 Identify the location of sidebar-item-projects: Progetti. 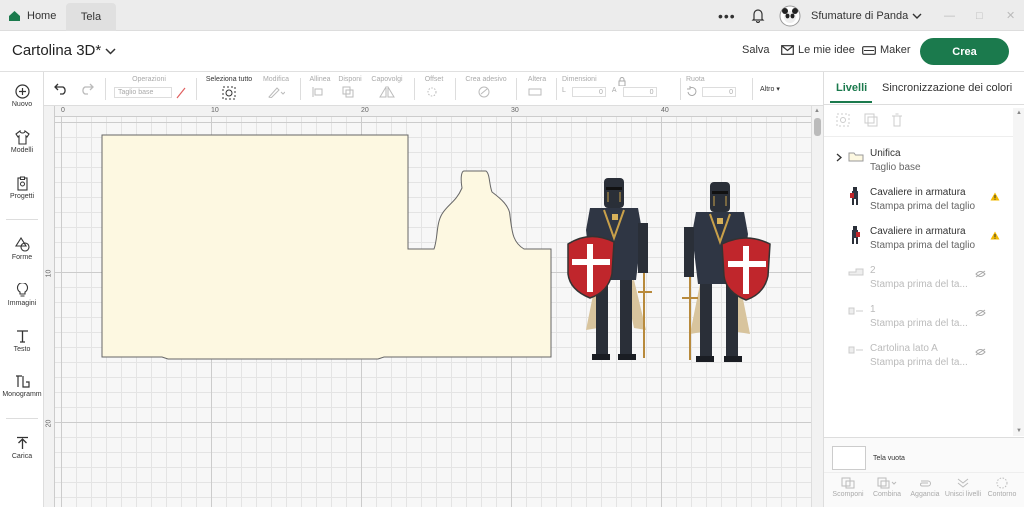
(22, 188).